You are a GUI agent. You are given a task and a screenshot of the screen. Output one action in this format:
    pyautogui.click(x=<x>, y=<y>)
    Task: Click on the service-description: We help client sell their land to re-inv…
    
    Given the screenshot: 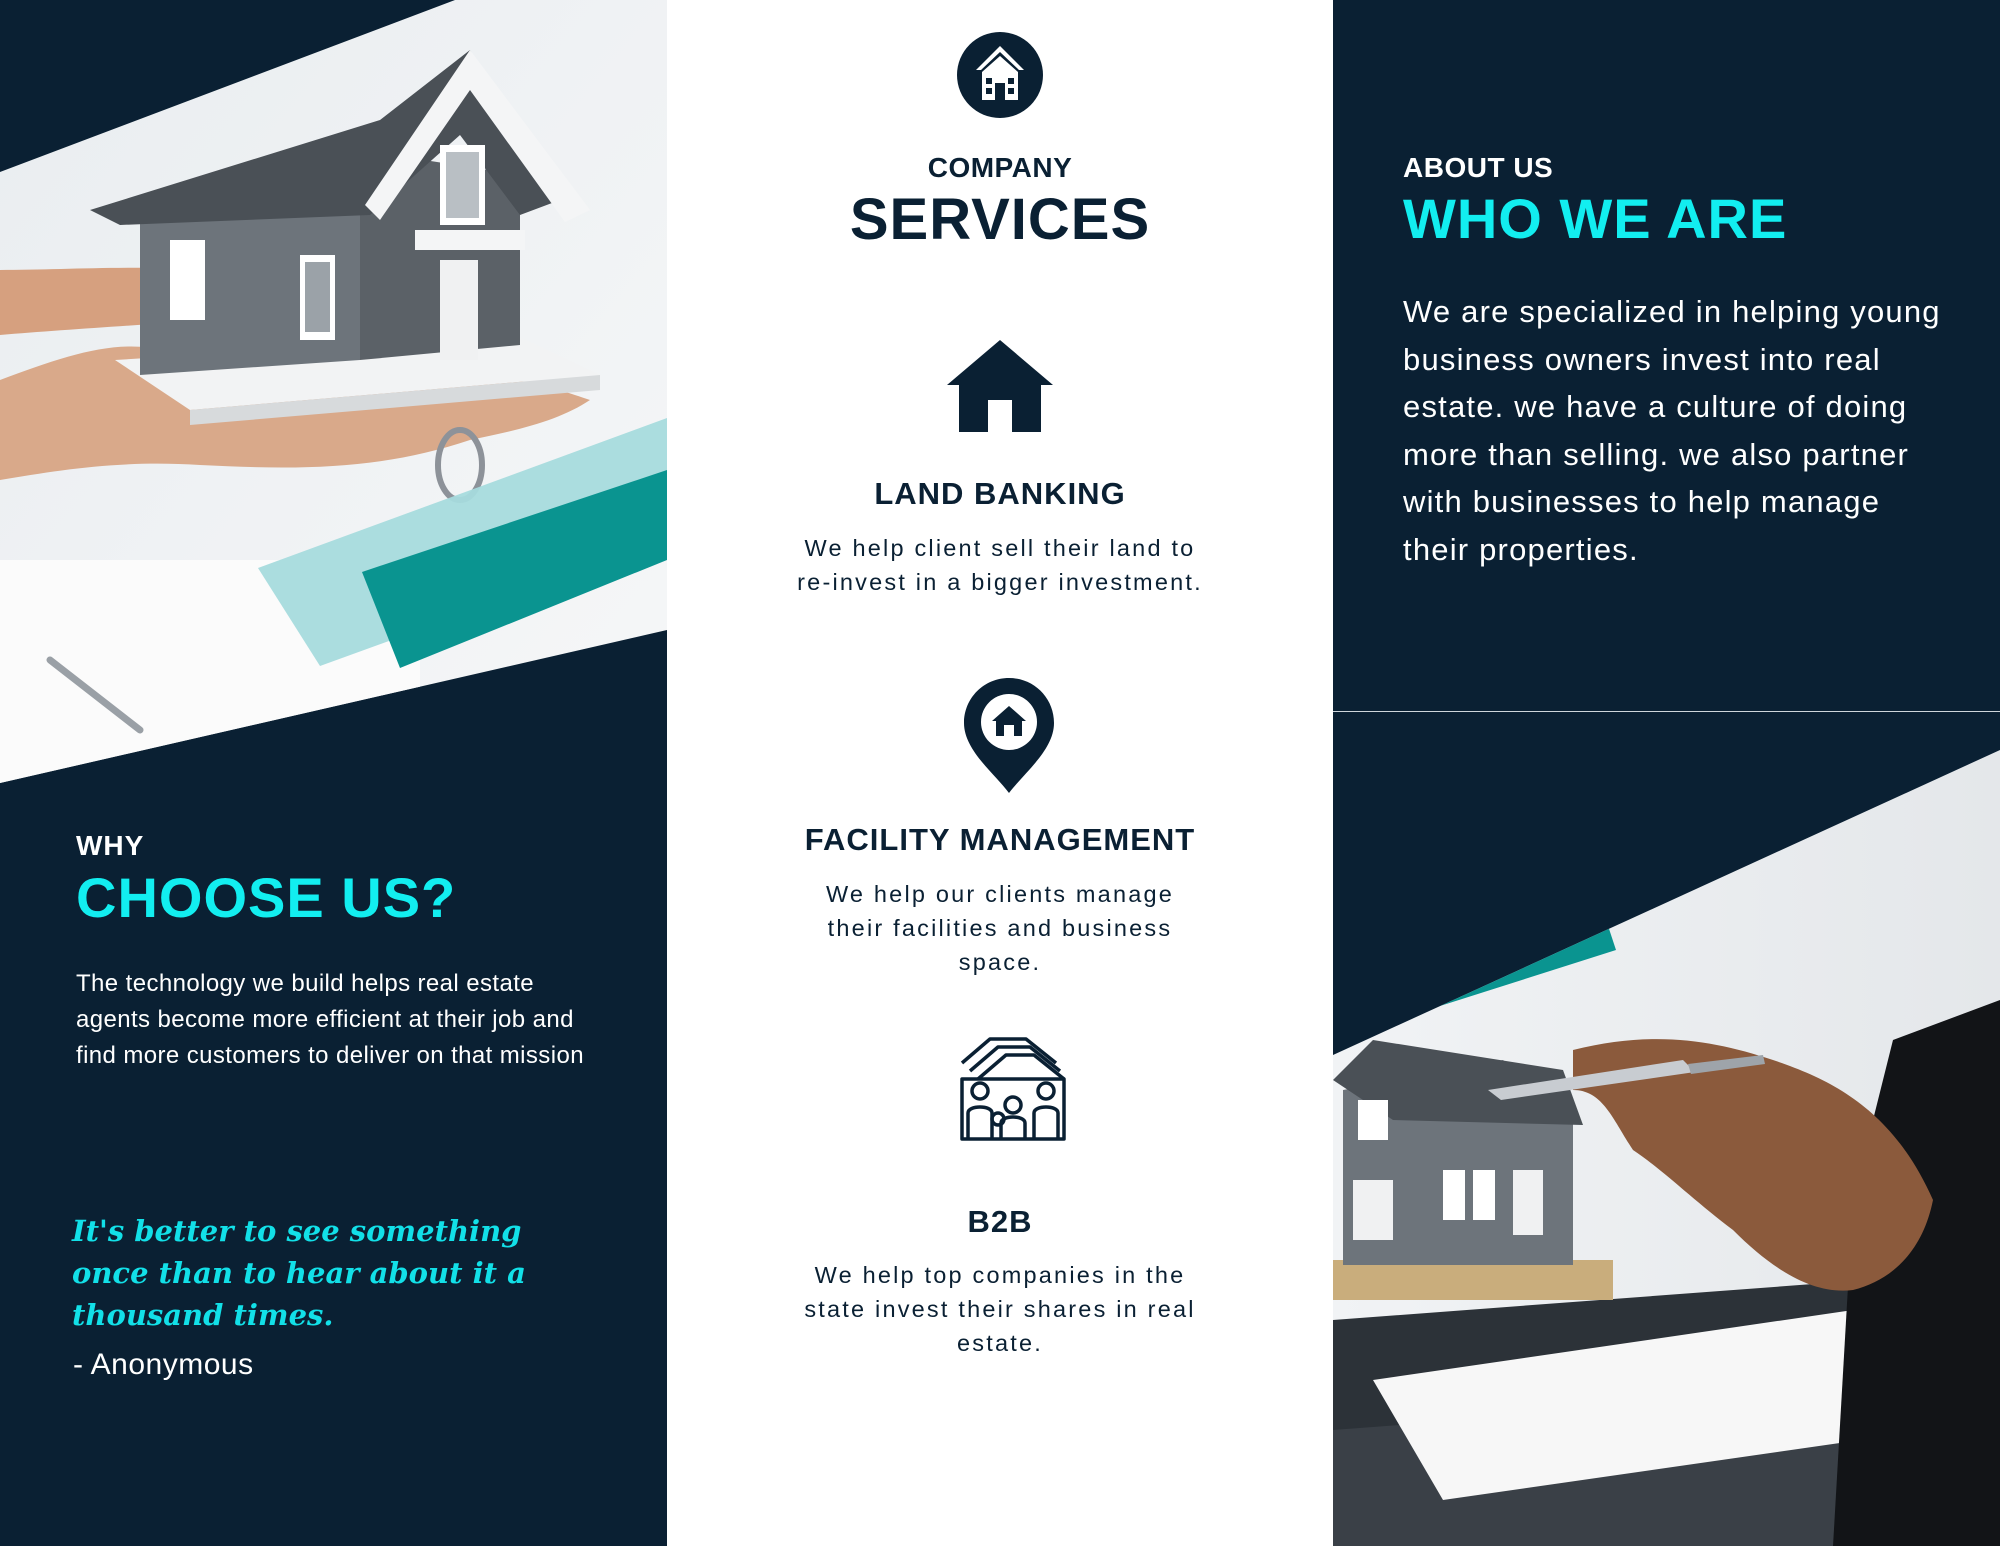 What is the action you would take?
    pyautogui.click(x=1000, y=565)
    